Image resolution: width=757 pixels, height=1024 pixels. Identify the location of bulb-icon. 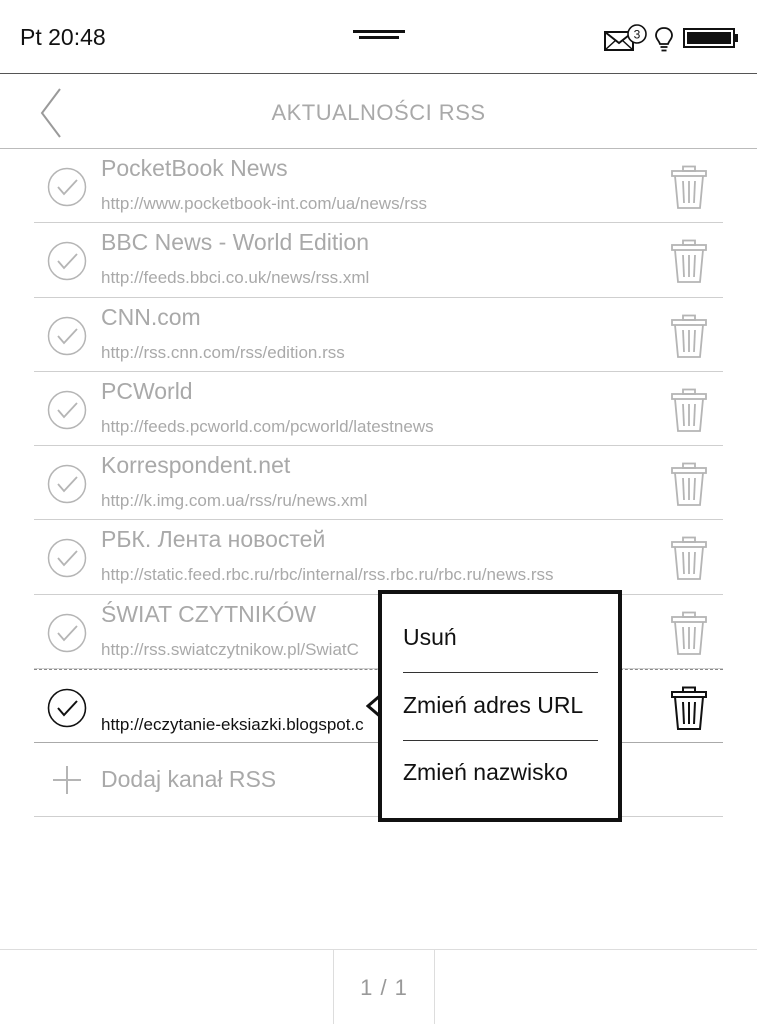
(664, 40).